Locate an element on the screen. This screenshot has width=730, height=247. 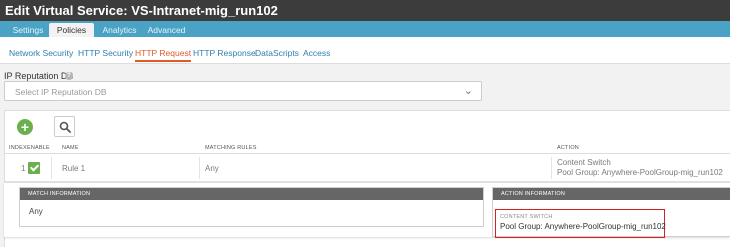
rule-matching-rules: Any is located at coordinates (212, 168).